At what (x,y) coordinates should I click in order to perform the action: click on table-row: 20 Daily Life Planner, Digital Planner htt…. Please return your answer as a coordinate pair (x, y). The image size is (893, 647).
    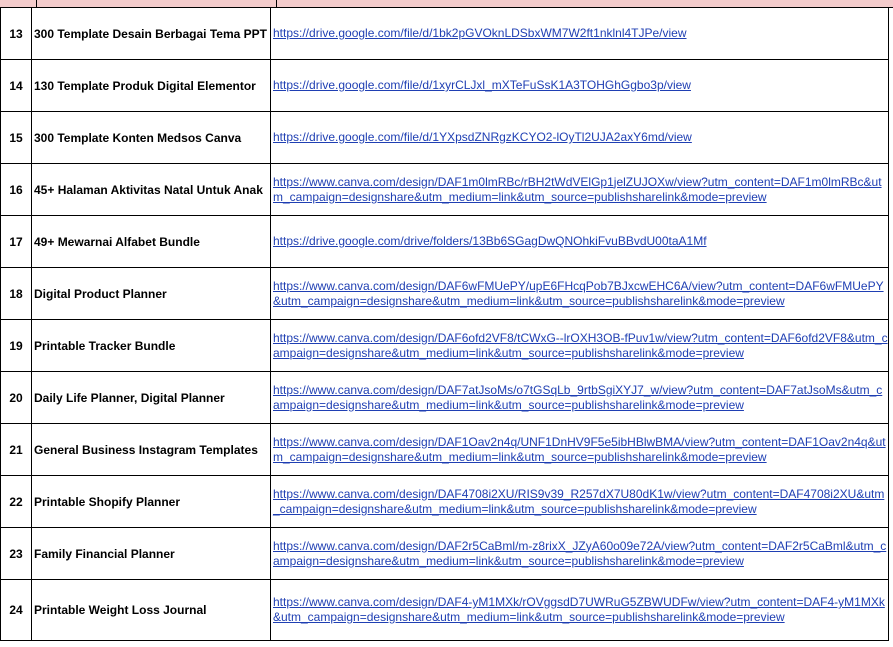
    Looking at the image, I should click on (444, 397).